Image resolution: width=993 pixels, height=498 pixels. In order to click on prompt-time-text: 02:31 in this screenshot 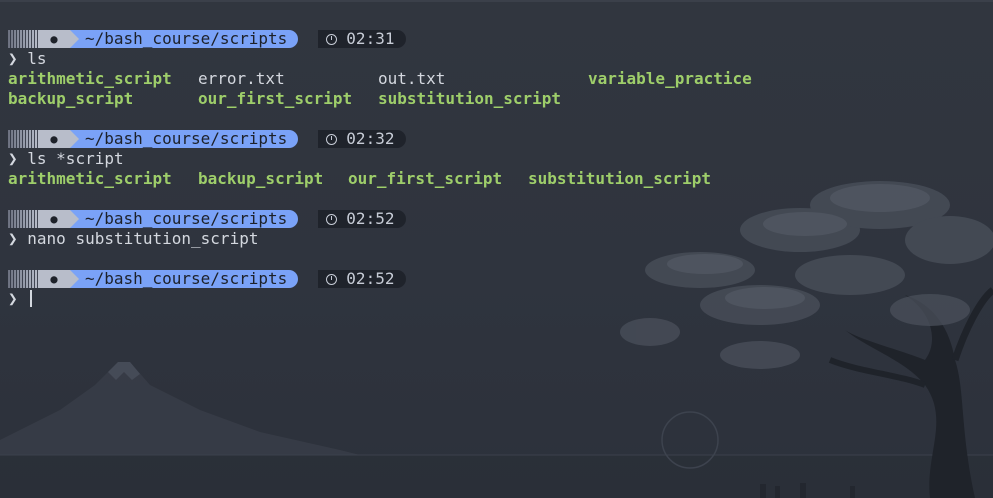, I will do `click(370, 38)`.